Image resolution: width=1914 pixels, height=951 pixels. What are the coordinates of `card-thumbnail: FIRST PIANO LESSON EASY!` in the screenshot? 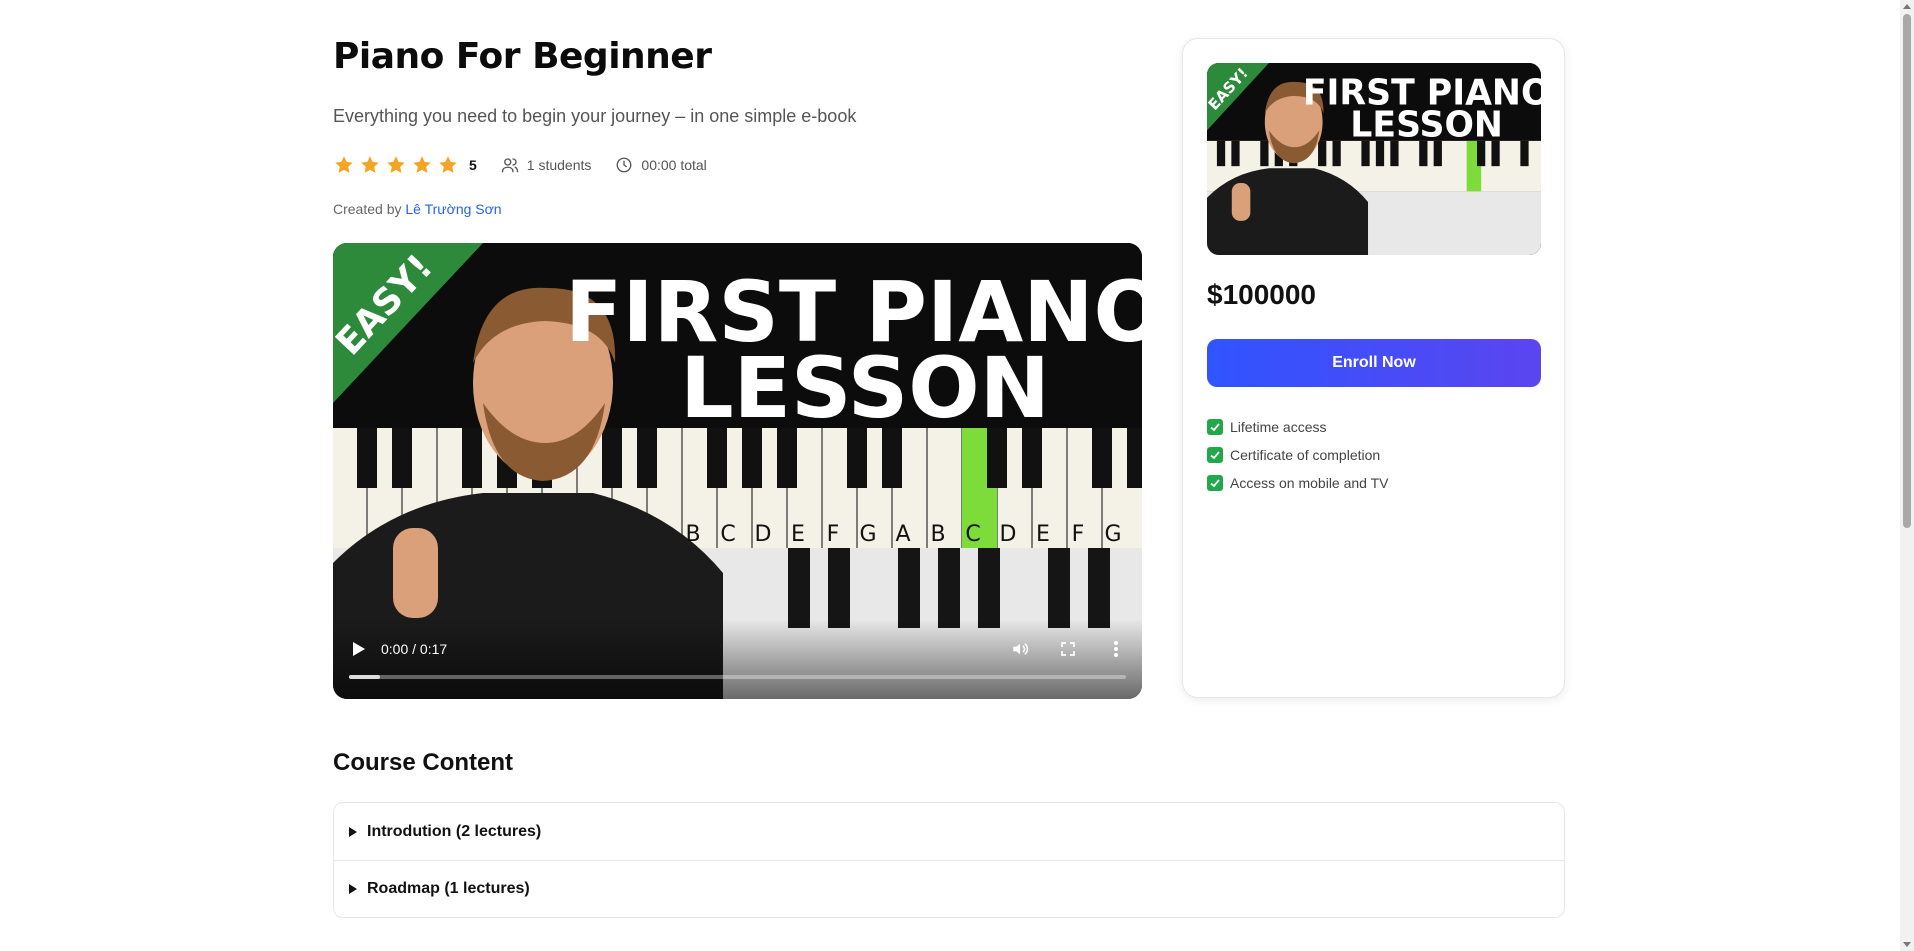 It's located at (1374, 159).